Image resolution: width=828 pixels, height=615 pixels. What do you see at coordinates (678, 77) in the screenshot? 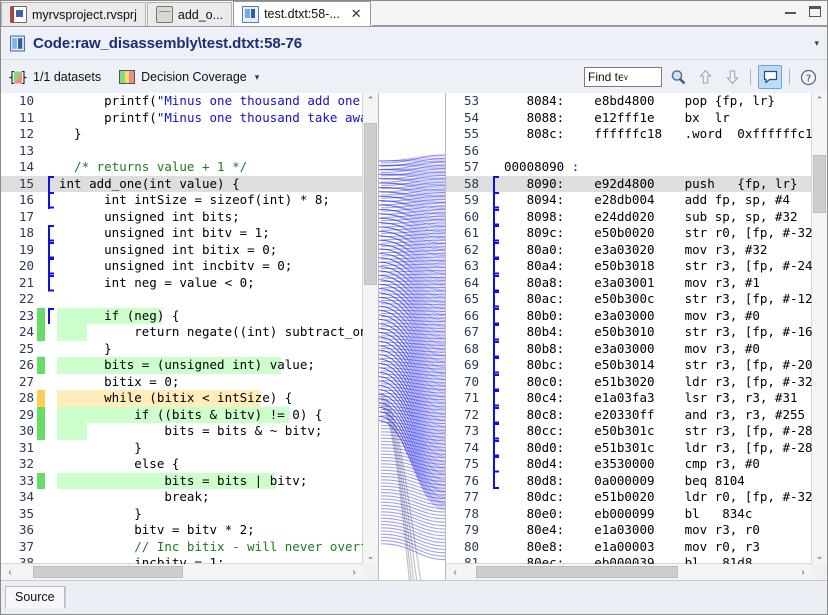
I see `search-button` at bounding box center [678, 77].